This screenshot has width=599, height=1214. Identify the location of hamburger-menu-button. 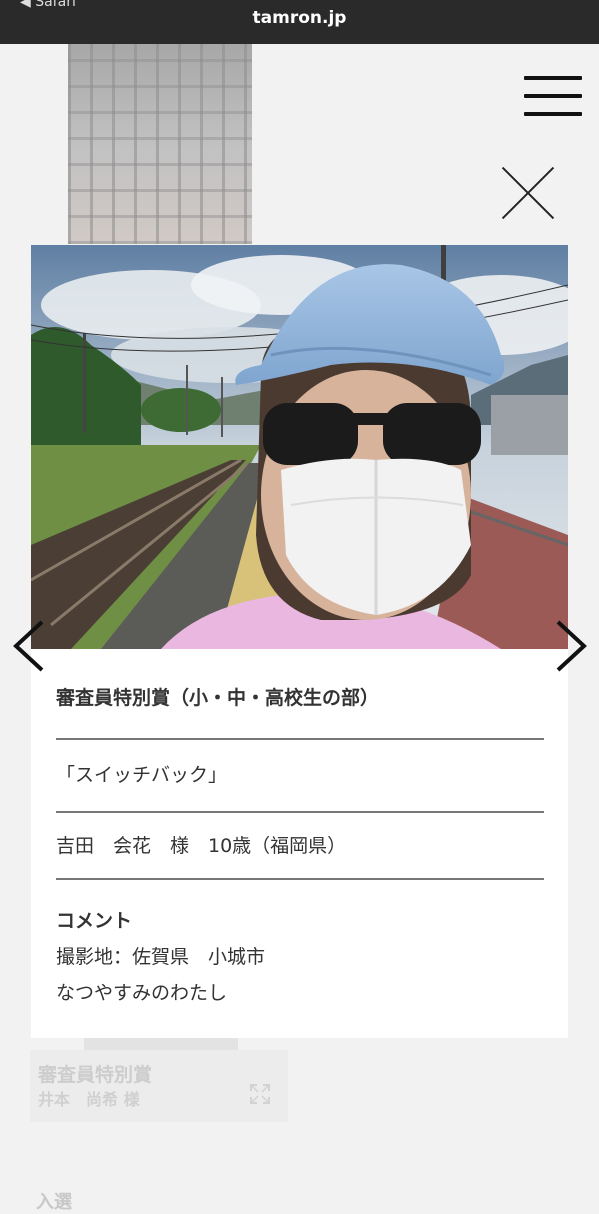
(553, 96).